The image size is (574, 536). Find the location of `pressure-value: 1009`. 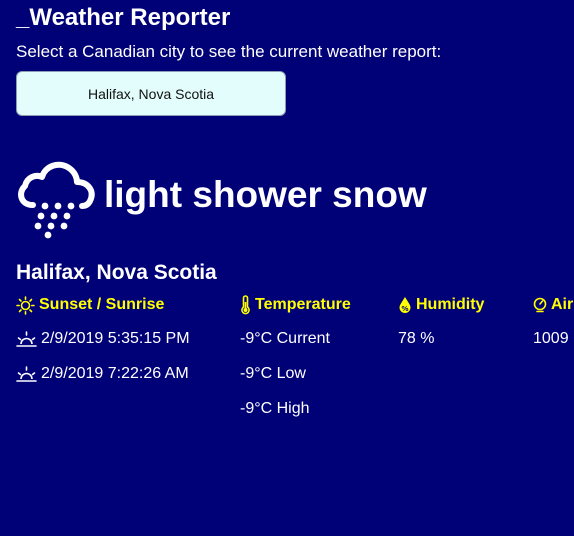

pressure-value: 1009 is located at coordinates (551, 338).